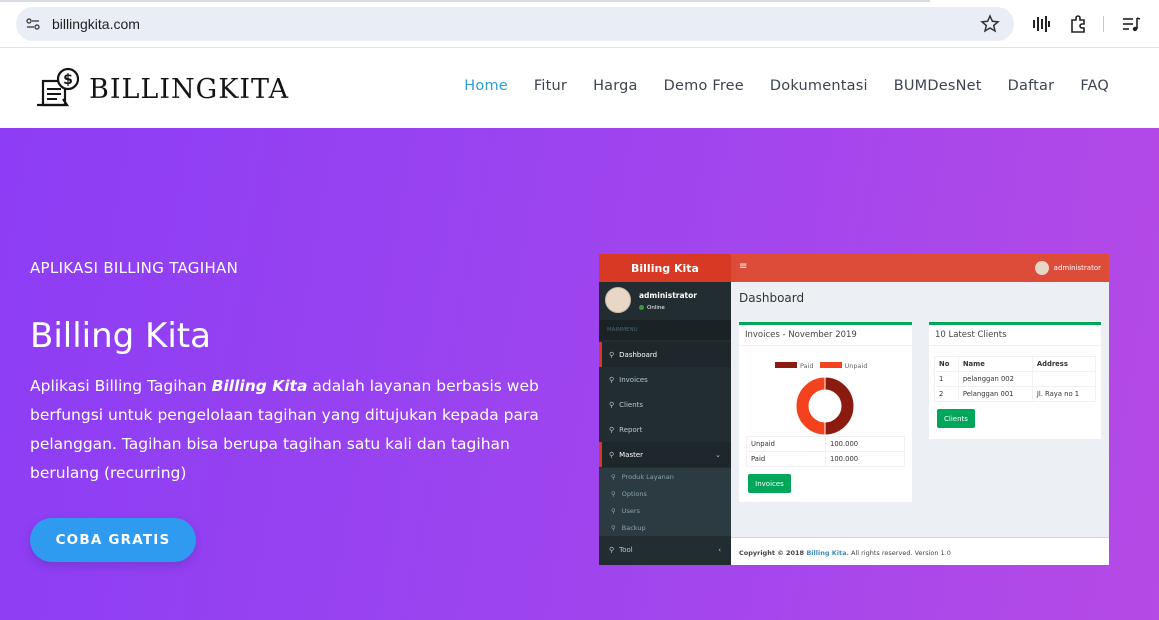 The height and width of the screenshot is (620, 1159). I want to click on table-cell: pelanggan 002, so click(995, 379).